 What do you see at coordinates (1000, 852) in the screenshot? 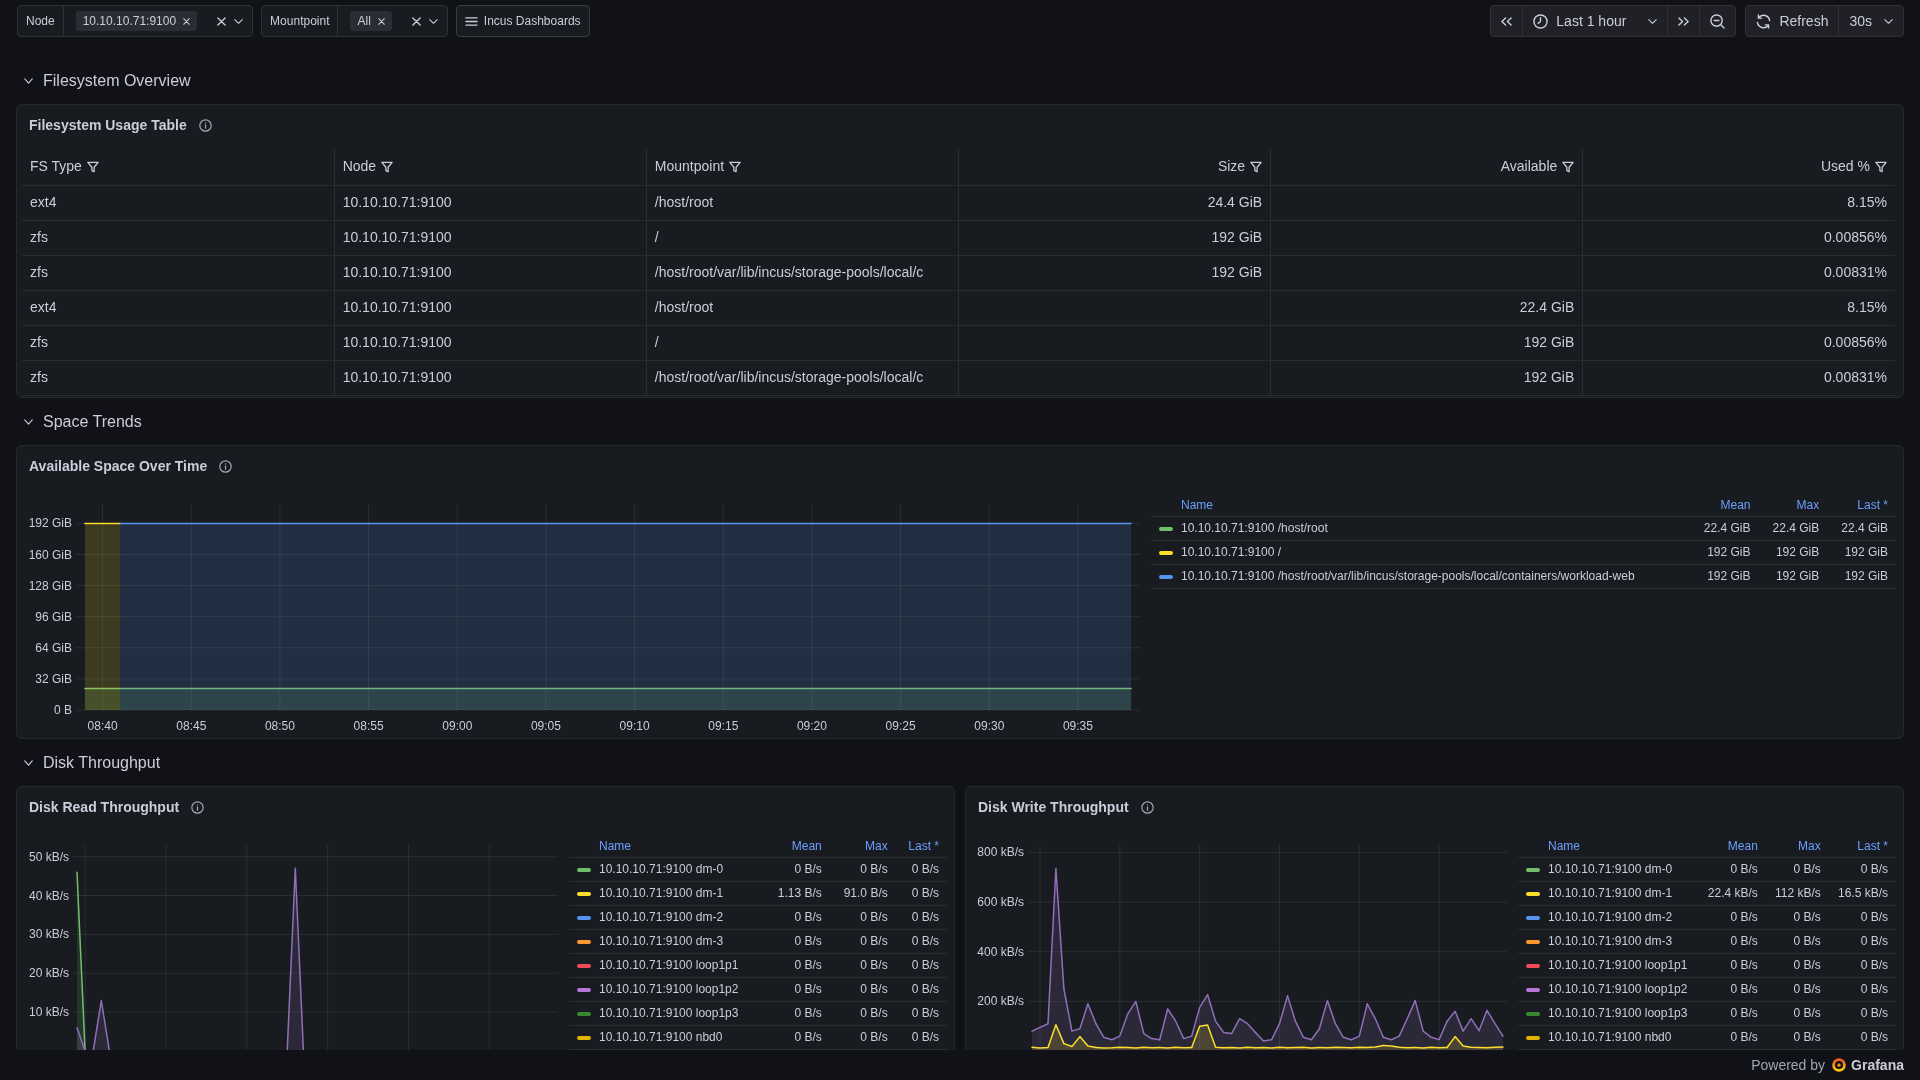
I see `y-axis-label: 800 kB/s` at bounding box center [1000, 852].